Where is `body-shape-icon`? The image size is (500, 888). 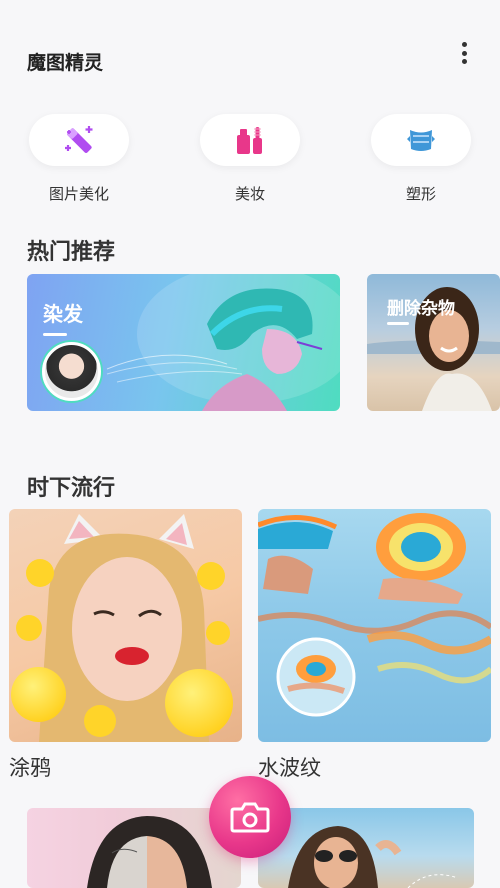 body-shape-icon is located at coordinates (421, 140).